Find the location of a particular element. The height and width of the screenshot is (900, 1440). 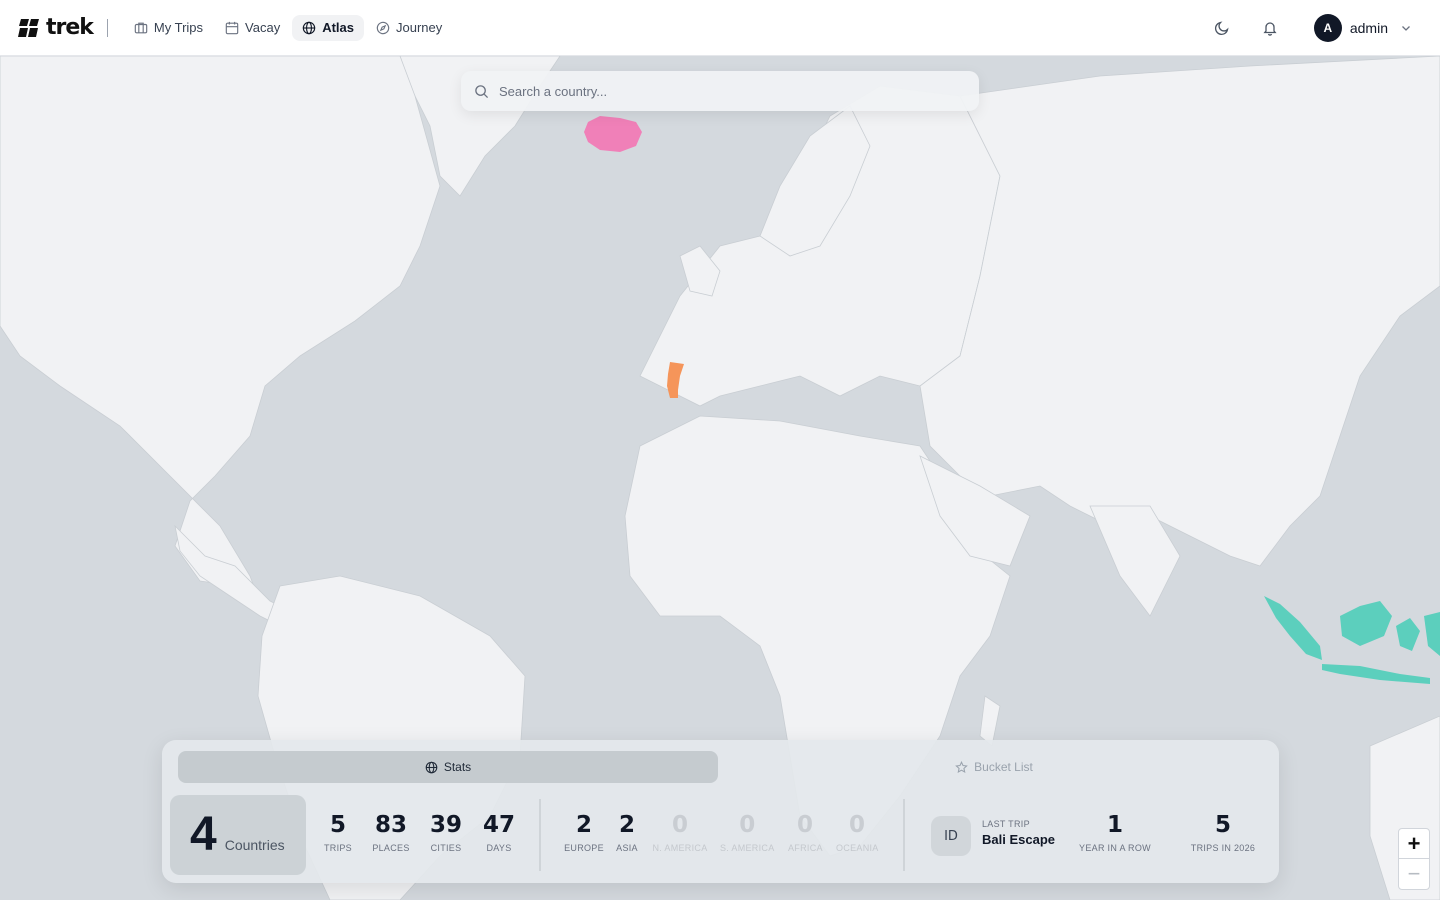

stat-europe: 2 Europe is located at coordinates (584, 832).